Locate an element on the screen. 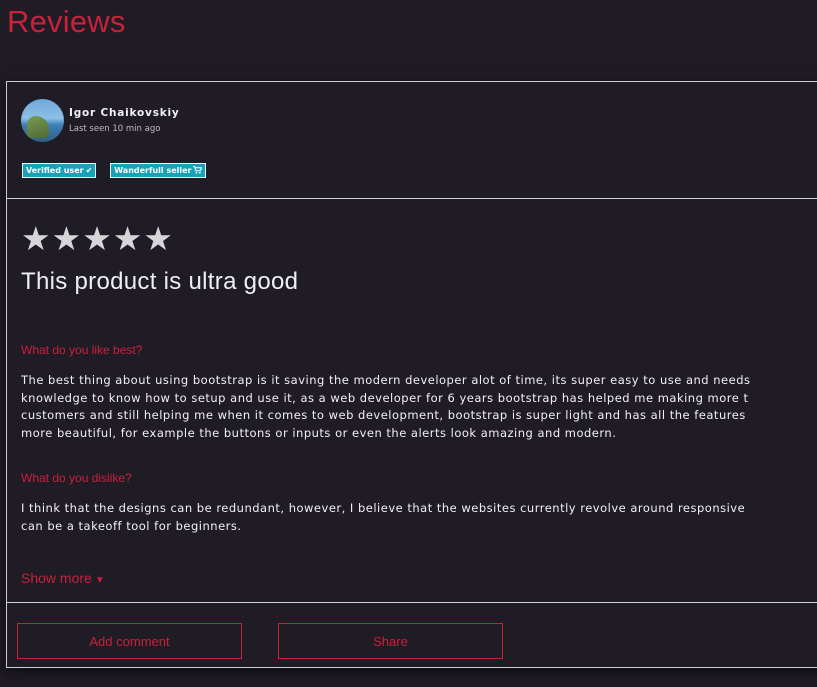 Image resolution: width=817 pixels, height=687 pixels. badge-group: Verified user ✔ Wanderfull seller is located at coordinates (114, 170).